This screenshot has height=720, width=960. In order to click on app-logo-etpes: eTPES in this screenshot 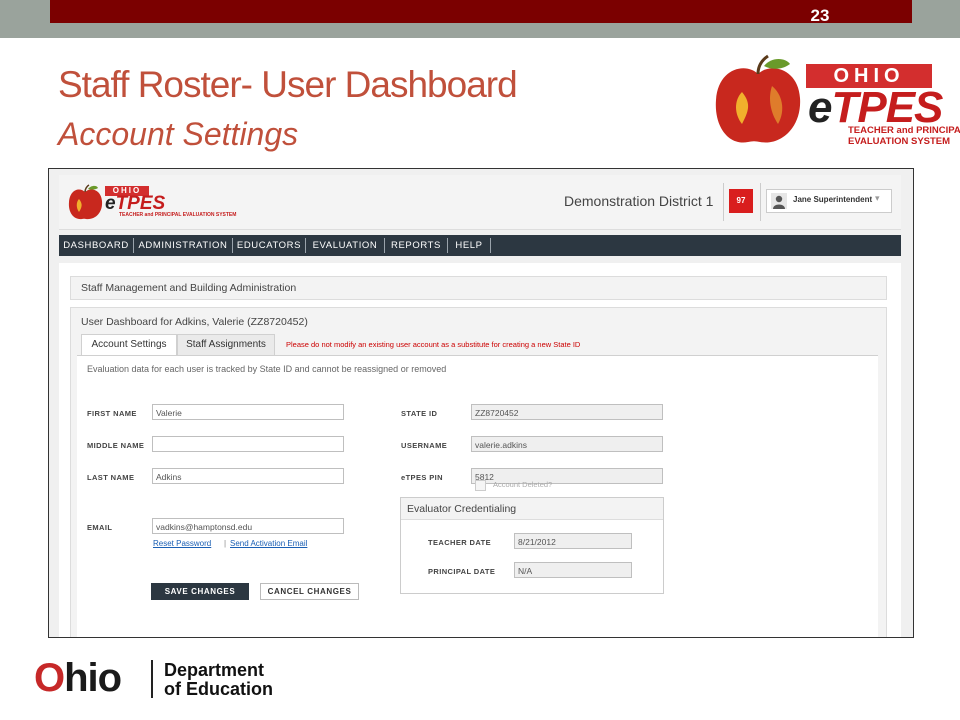, I will do `click(135, 203)`.